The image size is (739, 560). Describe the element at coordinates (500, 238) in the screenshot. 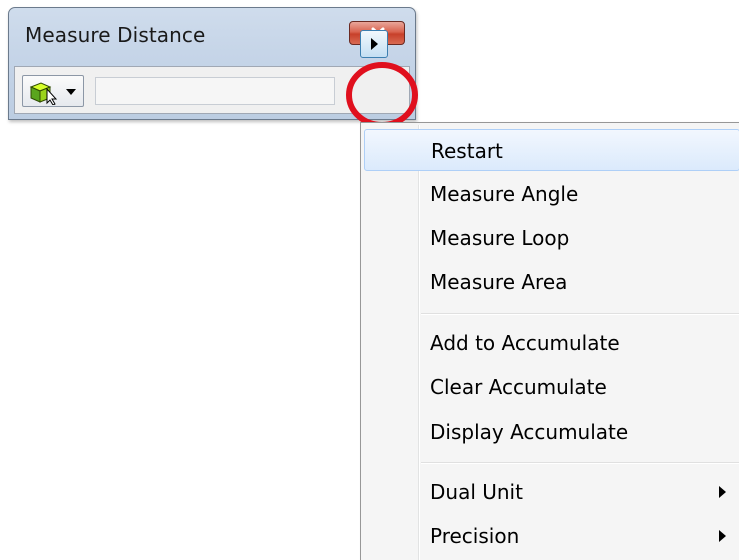

I see `menu-item-label: Measure Loop` at that location.